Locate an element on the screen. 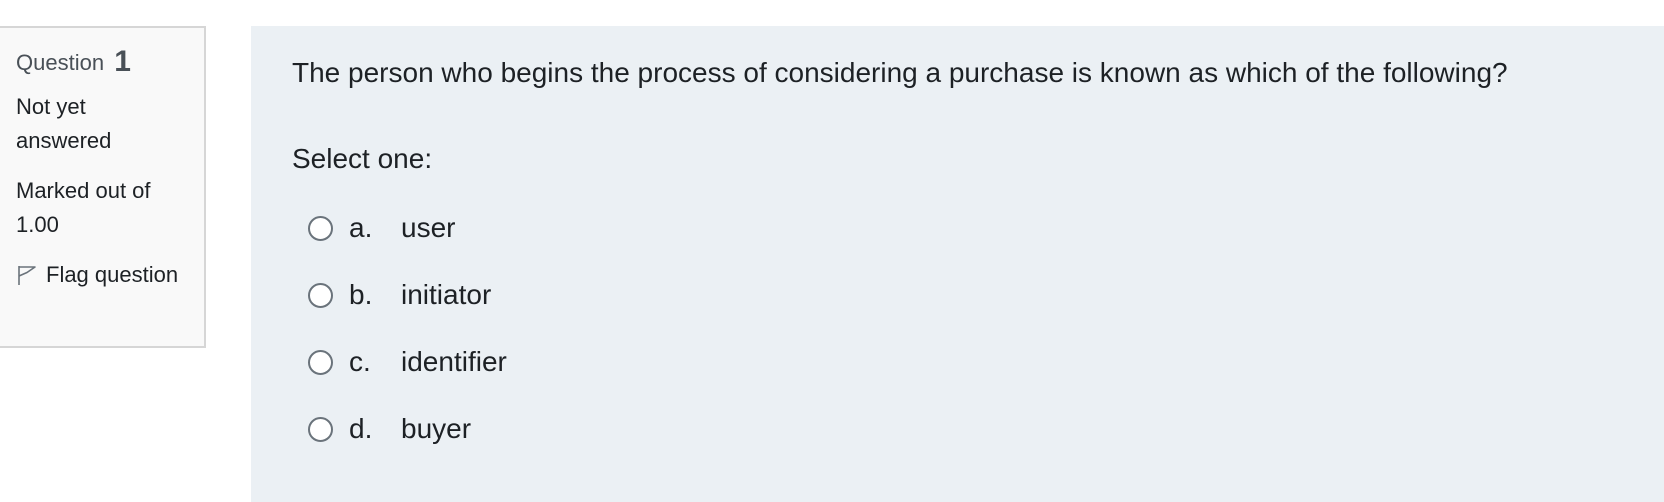 The width and height of the screenshot is (1664, 502). answer-option-b: b. initiator is located at coordinates (508, 295).